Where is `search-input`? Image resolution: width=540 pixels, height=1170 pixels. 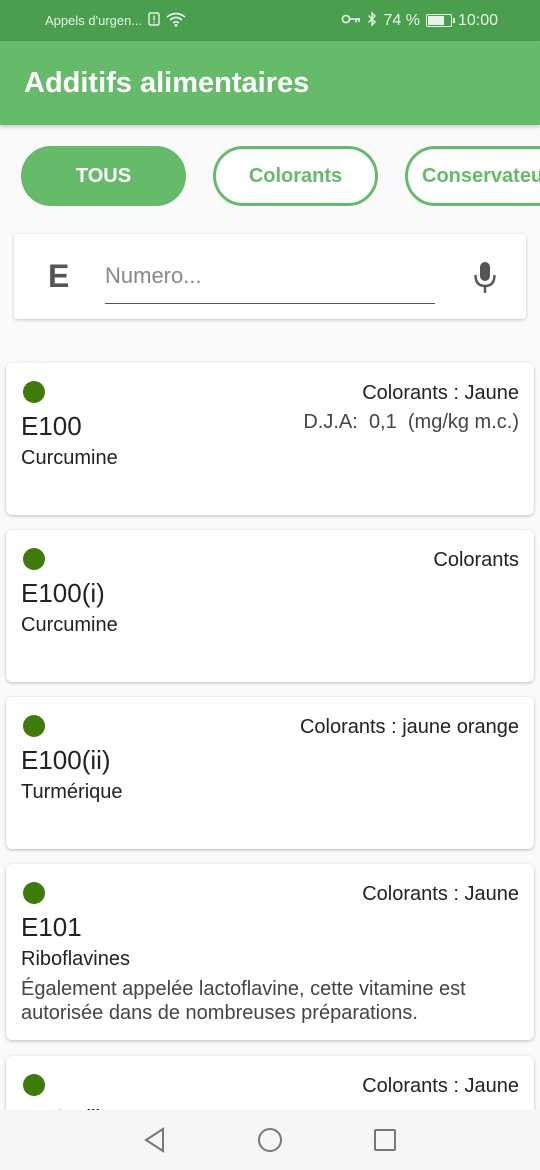 search-input is located at coordinates (270, 276).